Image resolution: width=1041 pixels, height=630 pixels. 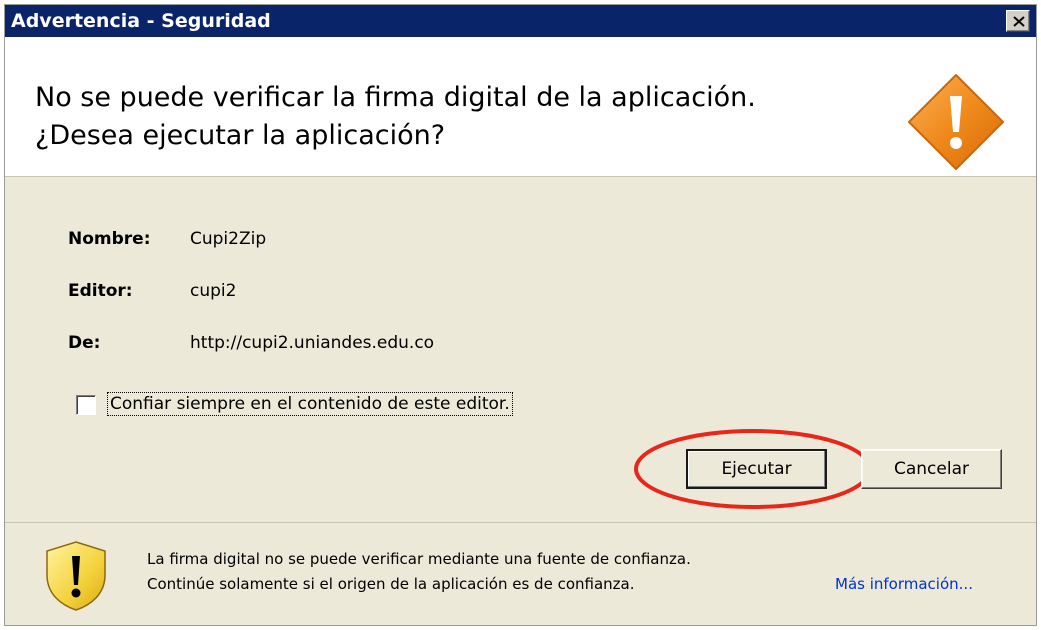 What do you see at coordinates (141, 21) in the screenshot?
I see `window-title: Advertencia - Seguridad` at bounding box center [141, 21].